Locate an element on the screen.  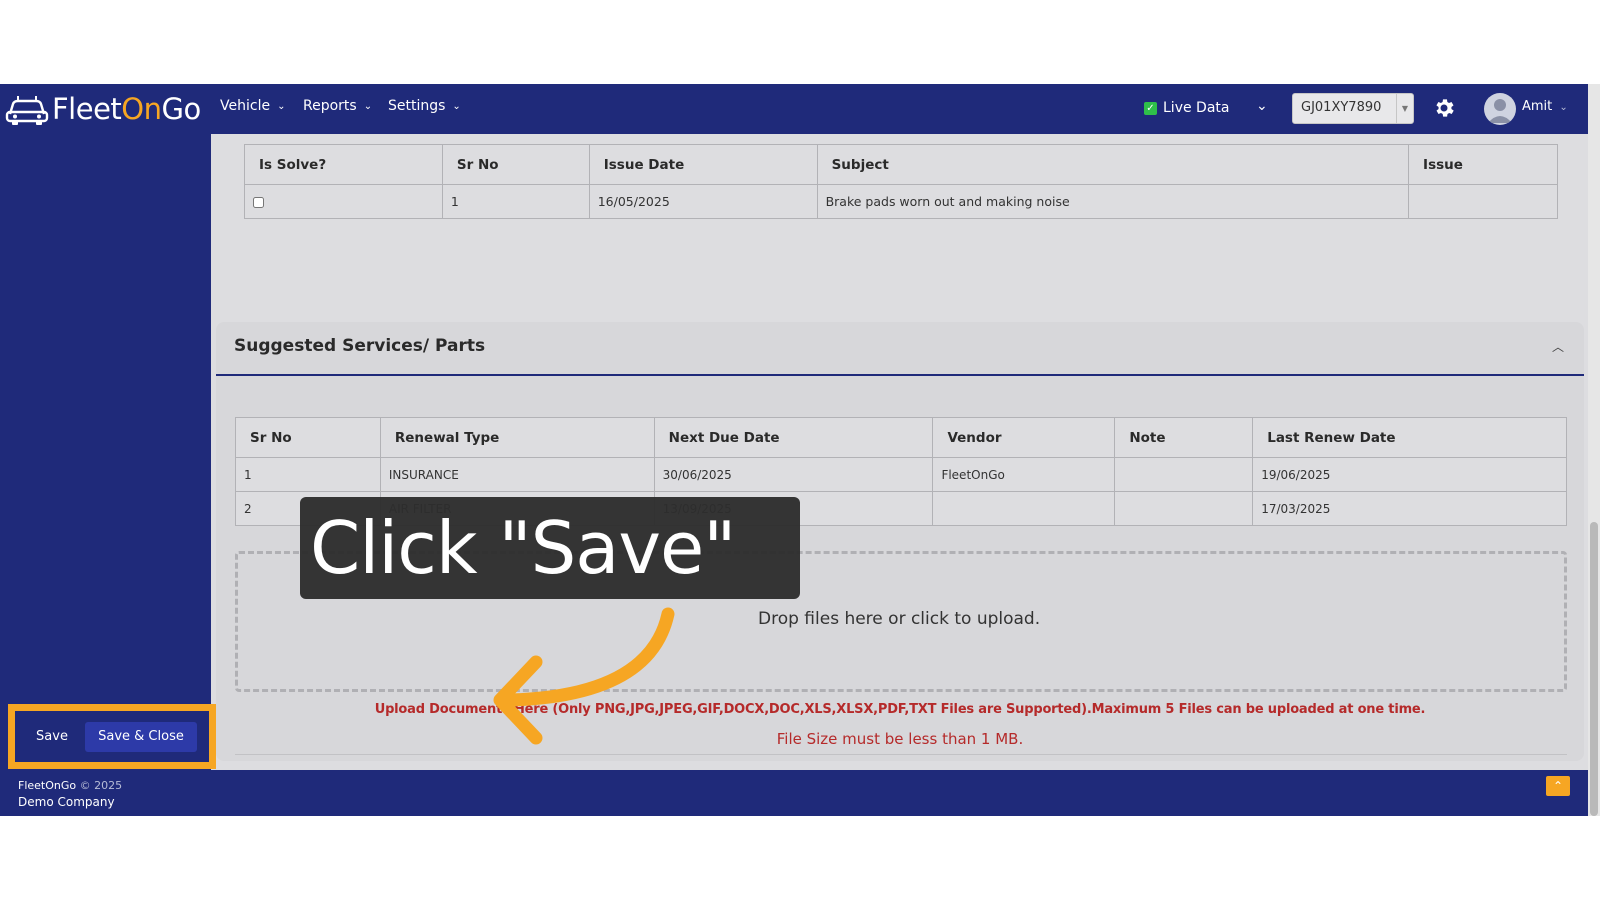
footer-brand: FleetOnGo is located at coordinates (47, 785).